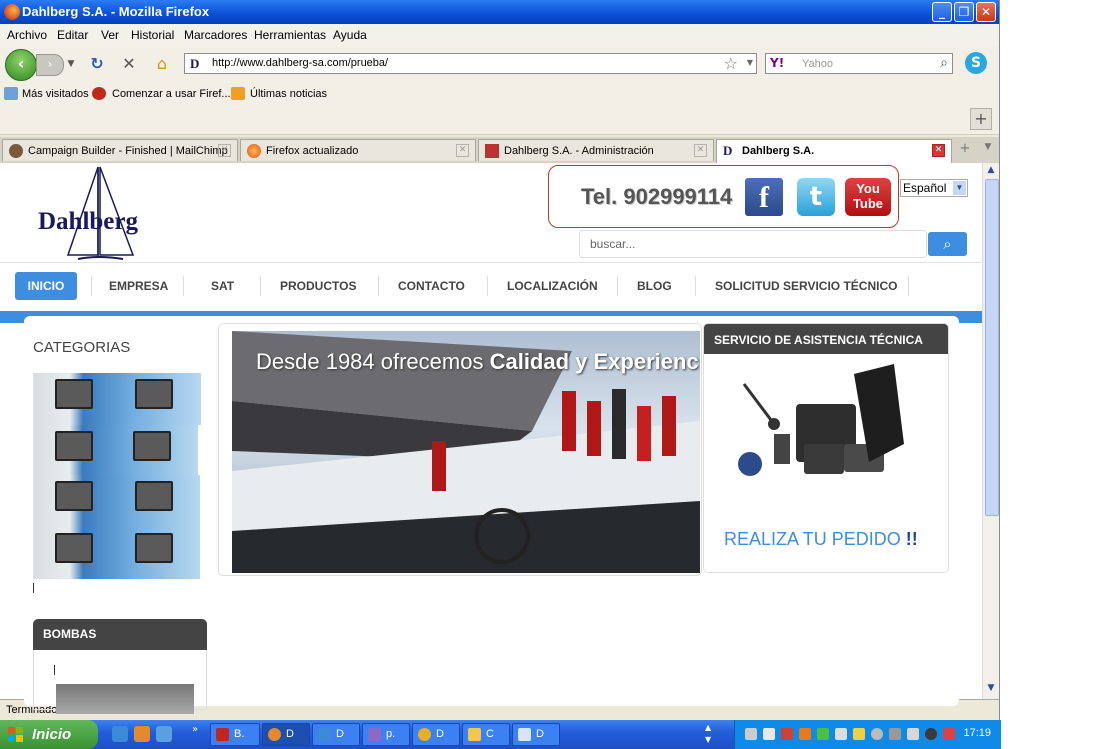  I want to click on maximize-button: ❐, so click(964, 12).